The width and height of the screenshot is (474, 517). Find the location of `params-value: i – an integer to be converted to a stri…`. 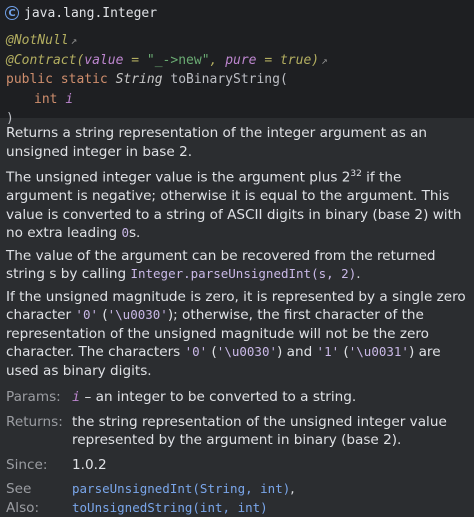

params-value: i – an integer to be converted to a stri… is located at coordinates (211, 397).